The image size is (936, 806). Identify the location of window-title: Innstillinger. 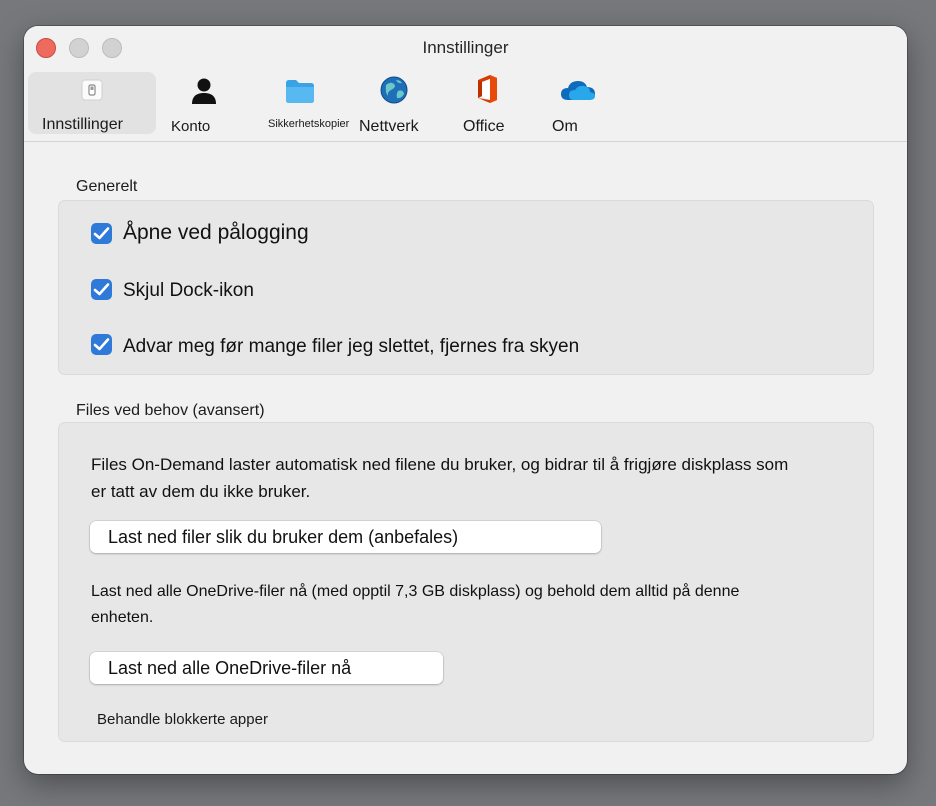
(465, 47).